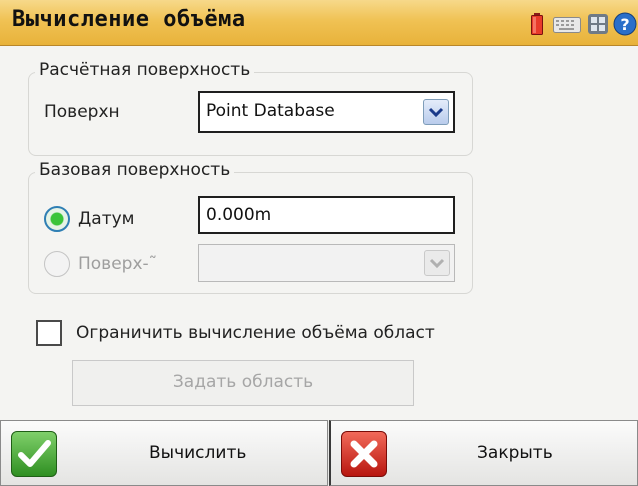  What do you see at coordinates (145, 70) in the screenshot?
I see `calc-surface-legend: Расчётная поверхность` at bounding box center [145, 70].